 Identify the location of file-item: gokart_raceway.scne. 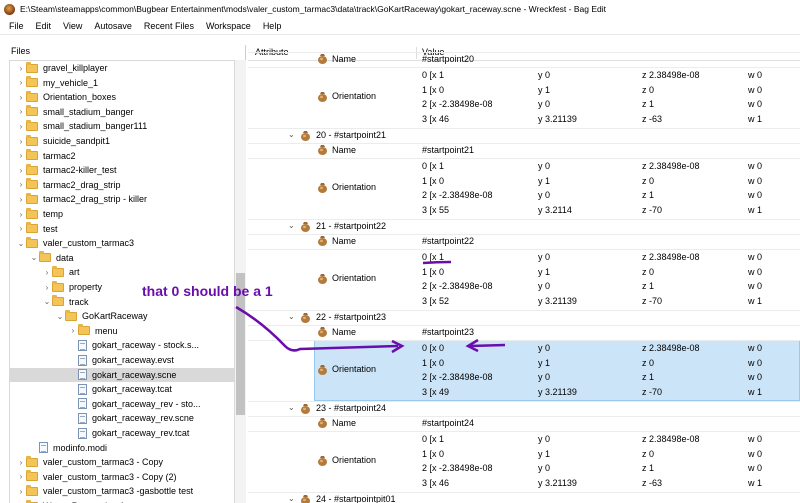
(122, 374).